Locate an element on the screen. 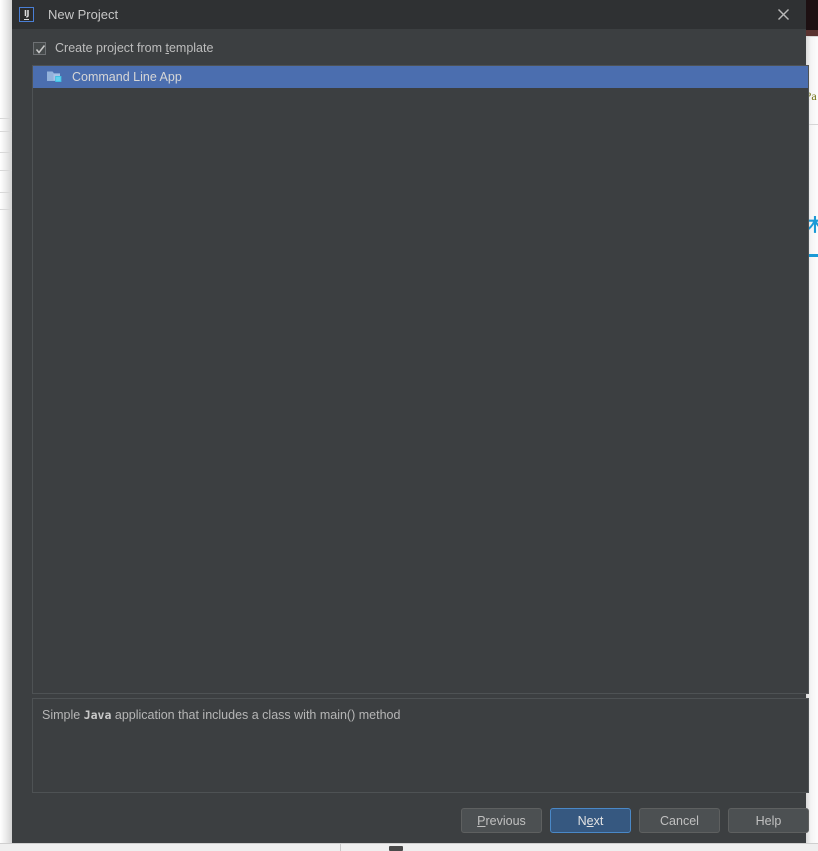  background-right-dark-header is located at coordinates (812, 15).